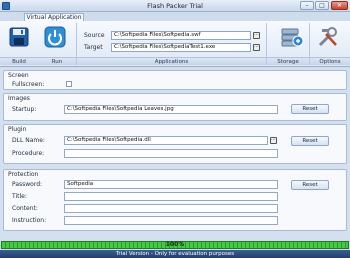 This screenshot has width=350, height=258. I want to click on password-input: Softpedia, so click(171, 184).